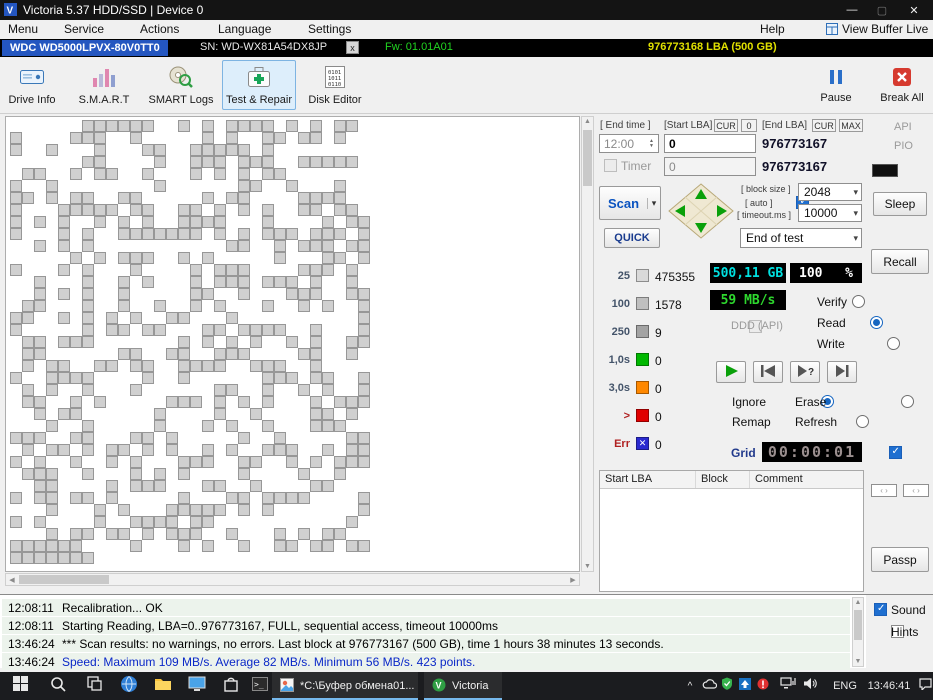 The width and height of the screenshot is (933, 700). What do you see at coordinates (20, 686) in the screenshot?
I see `start-button` at bounding box center [20, 686].